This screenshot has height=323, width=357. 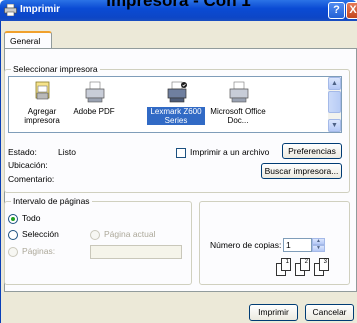 I want to click on print-to-file-checkbox, so click(x=181, y=153).